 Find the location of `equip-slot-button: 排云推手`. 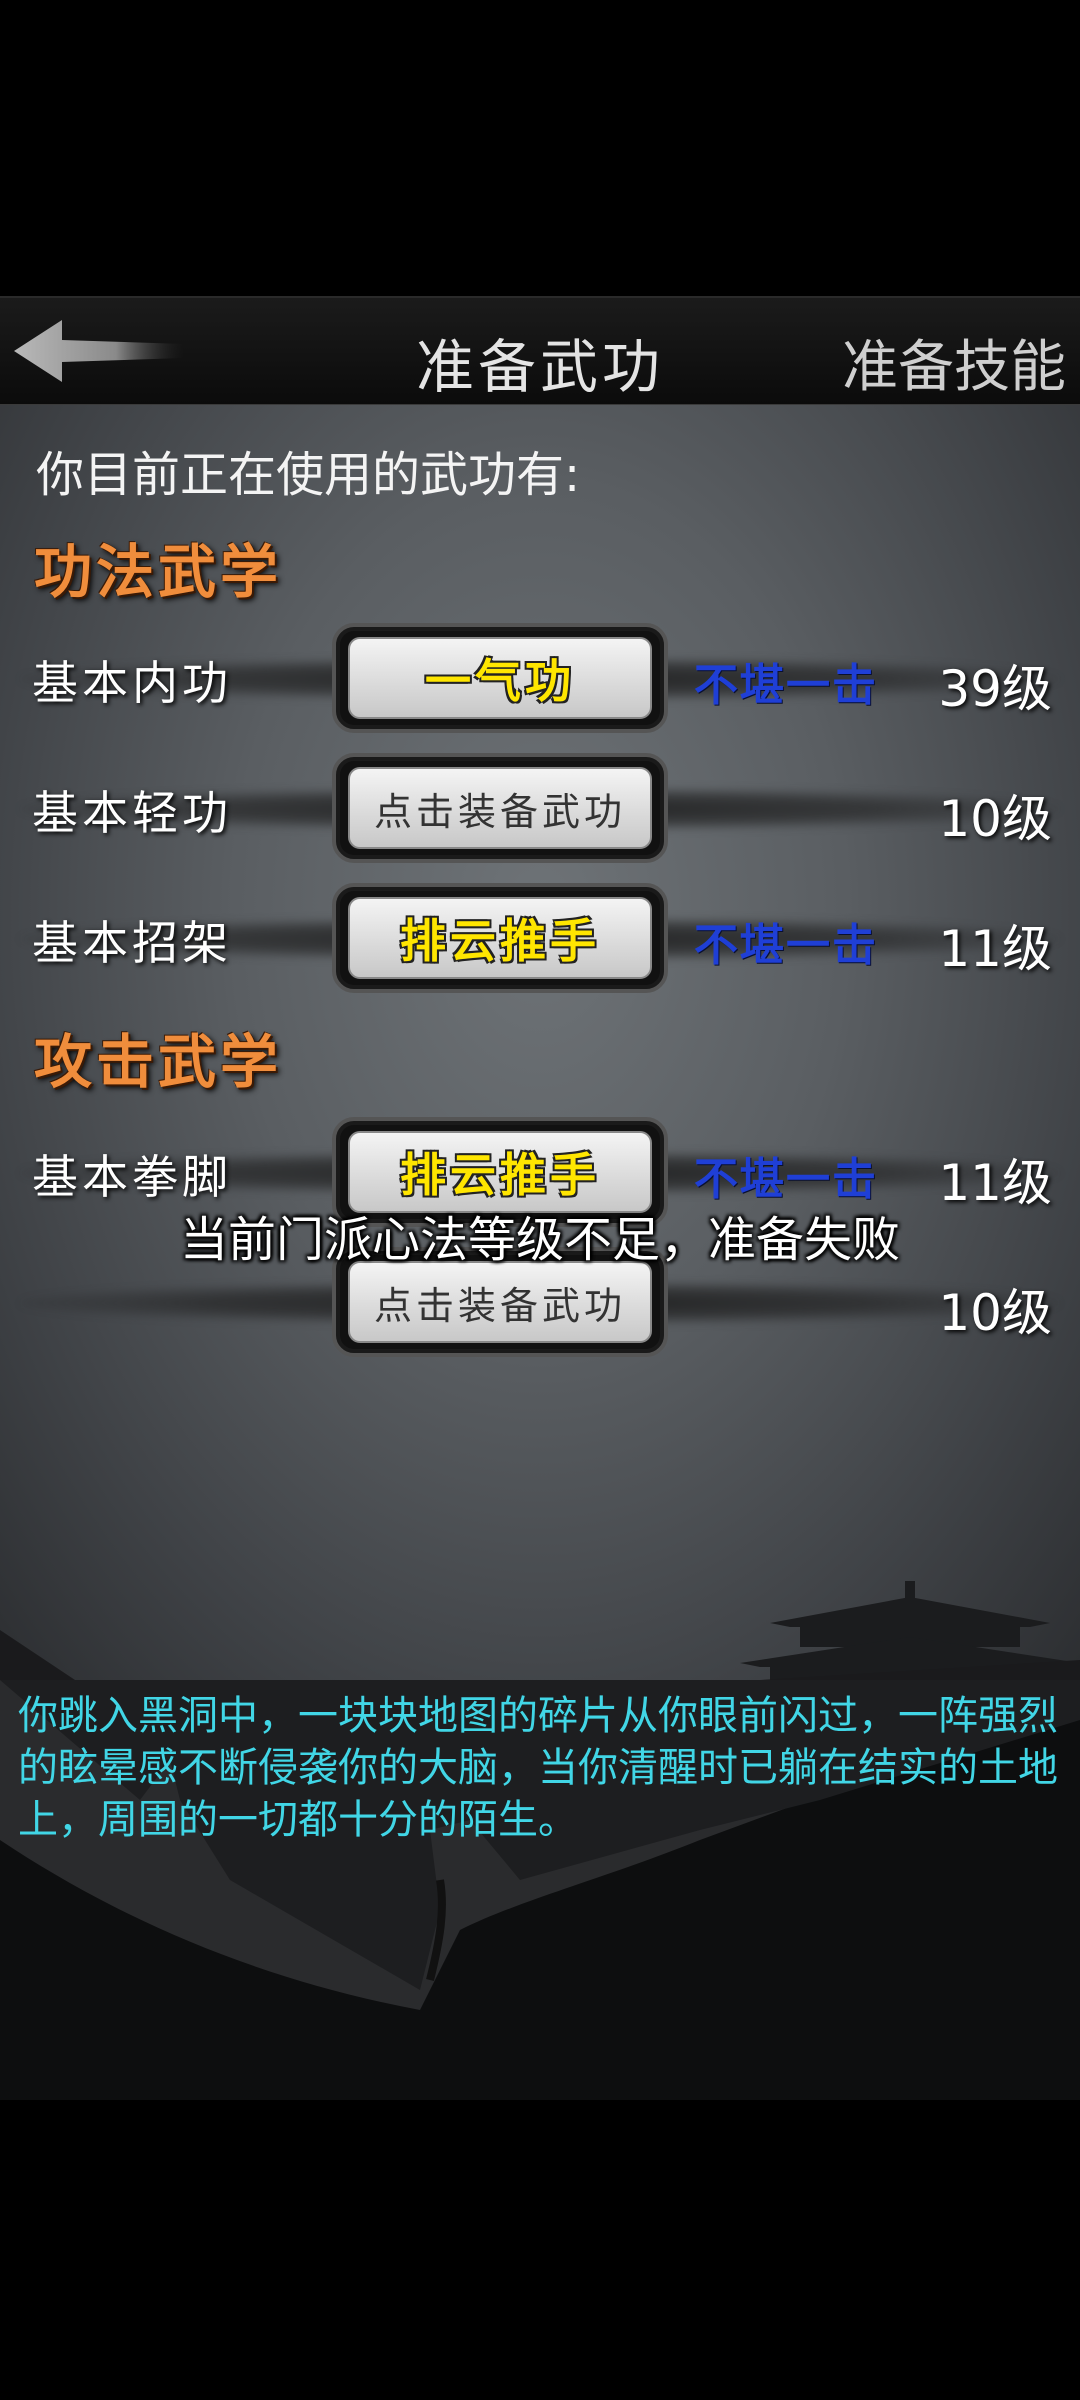

equip-slot-button: 排云推手 is located at coordinates (500, 938).